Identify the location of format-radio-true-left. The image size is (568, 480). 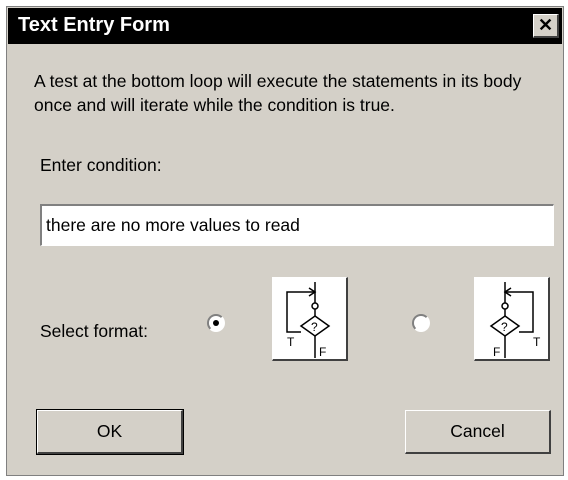
(216, 323).